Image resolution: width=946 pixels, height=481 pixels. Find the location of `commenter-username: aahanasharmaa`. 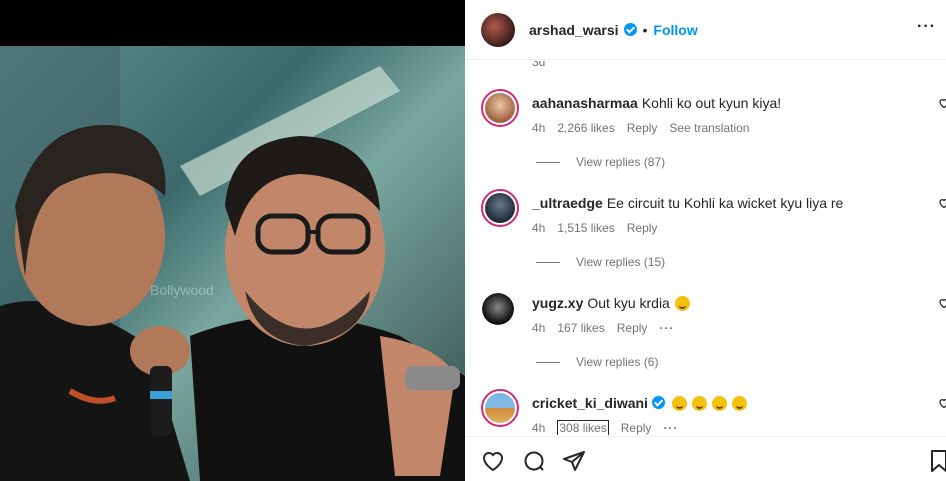

commenter-username: aahanasharmaa is located at coordinates (585, 103).